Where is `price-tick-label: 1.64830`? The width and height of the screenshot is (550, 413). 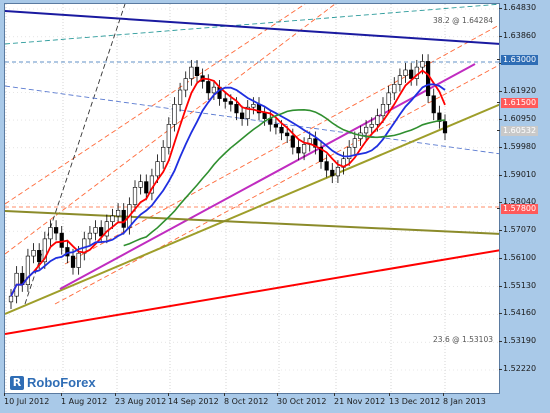
price-tick-label: 1.64830 is located at coordinates (517, 7).